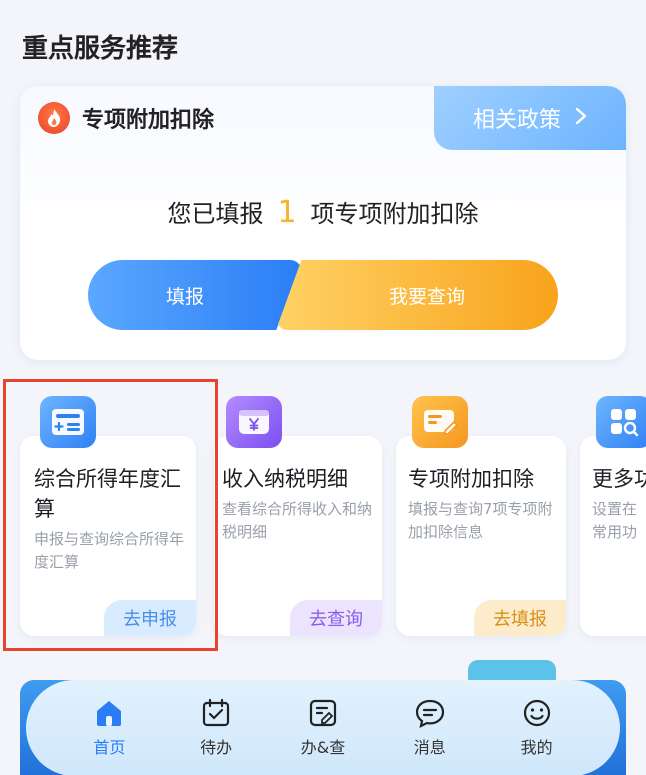 This screenshot has height=775, width=646. I want to click on smile-icon, so click(536, 713).